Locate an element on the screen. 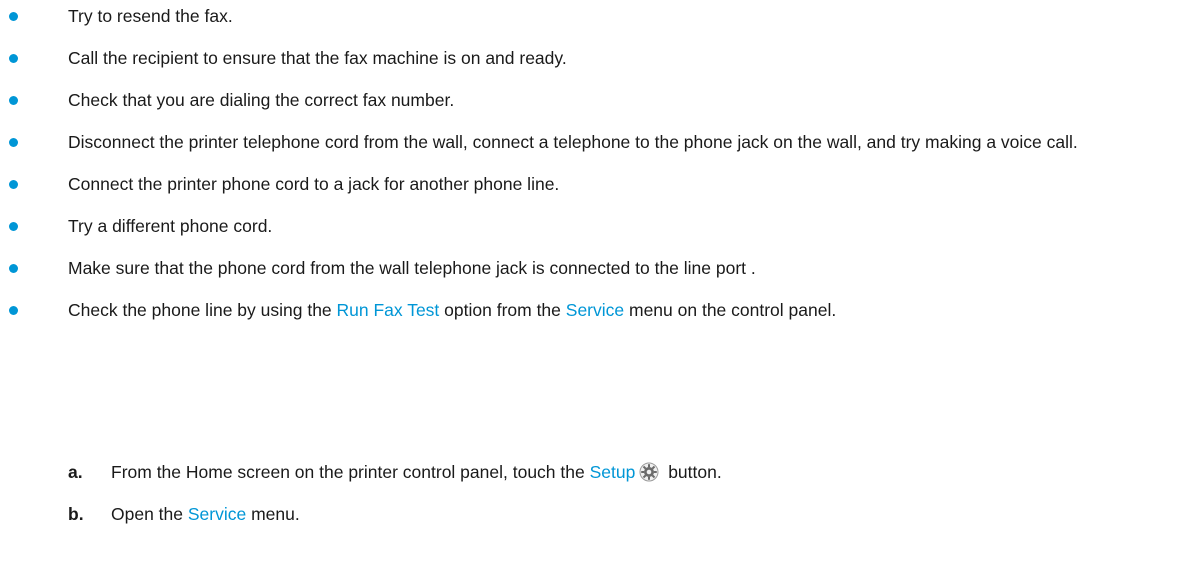 The height and width of the screenshot is (575, 1201). list-item: Try a different phone cord. is located at coordinates (594, 226).